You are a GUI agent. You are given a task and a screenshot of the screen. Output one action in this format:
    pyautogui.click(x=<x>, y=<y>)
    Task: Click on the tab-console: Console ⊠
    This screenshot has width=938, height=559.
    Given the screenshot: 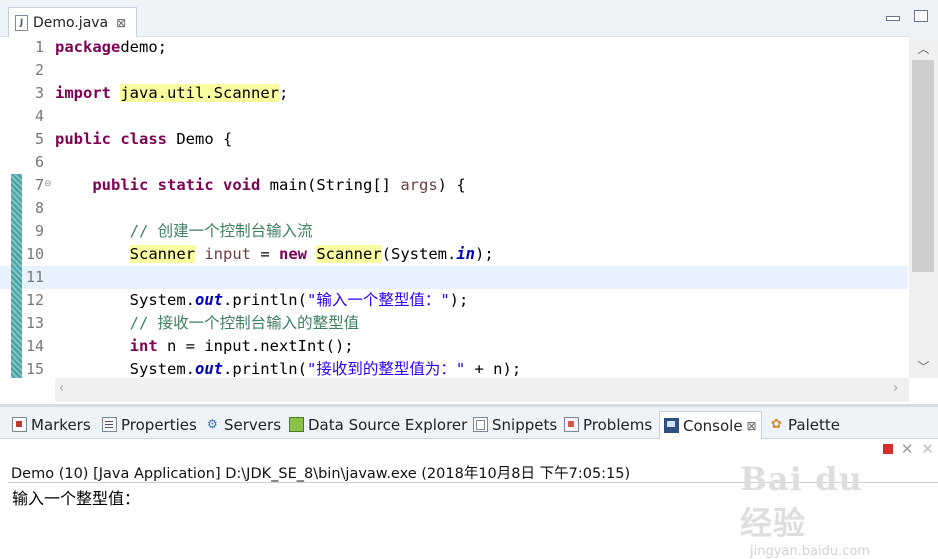 What is the action you would take?
    pyautogui.click(x=710, y=425)
    